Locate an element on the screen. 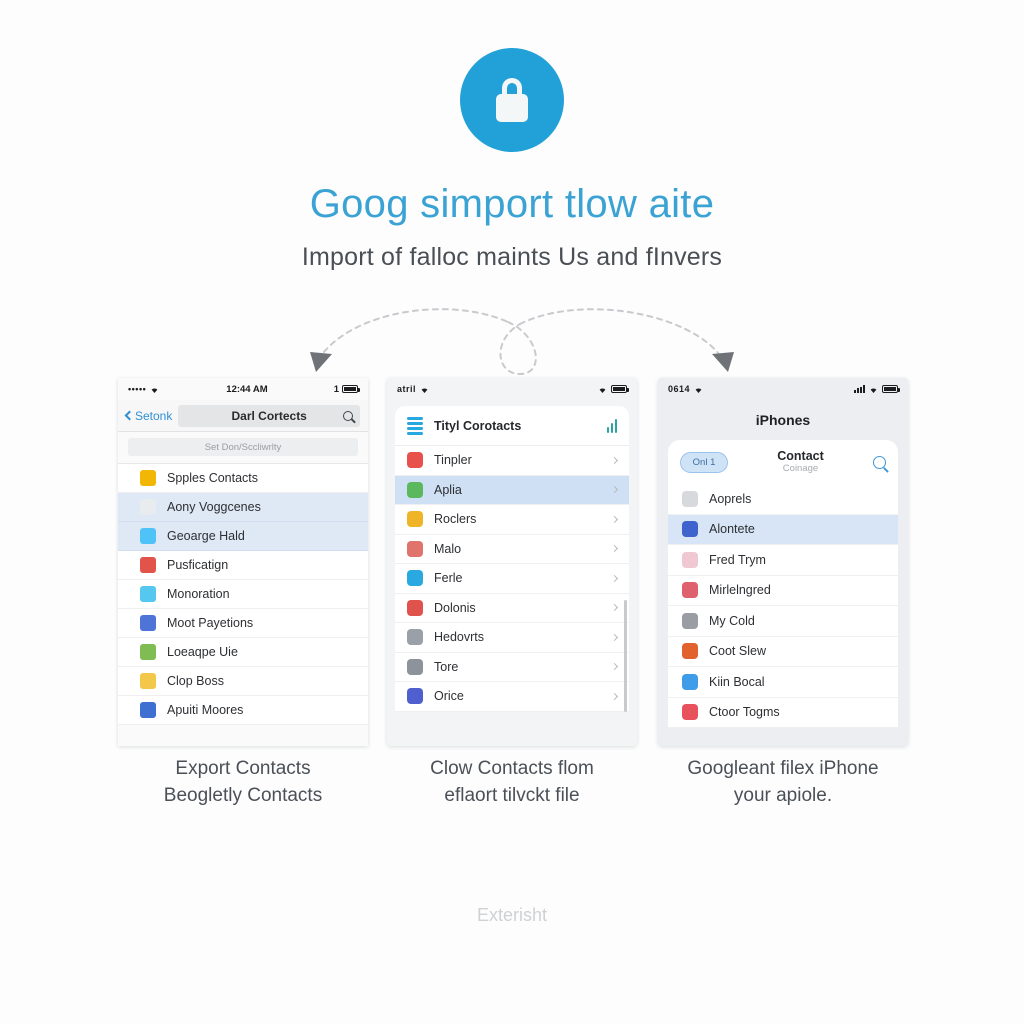  list-item: Roclers is located at coordinates (512, 520).